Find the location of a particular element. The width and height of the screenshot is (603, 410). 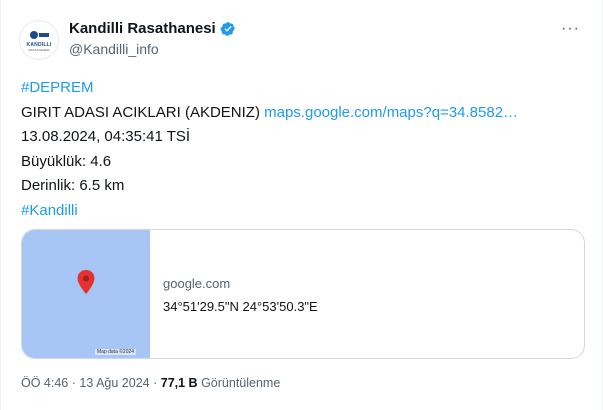

datetime-text: 13.08.2024, 04:35:41 TSİ is located at coordinates (106, 136).